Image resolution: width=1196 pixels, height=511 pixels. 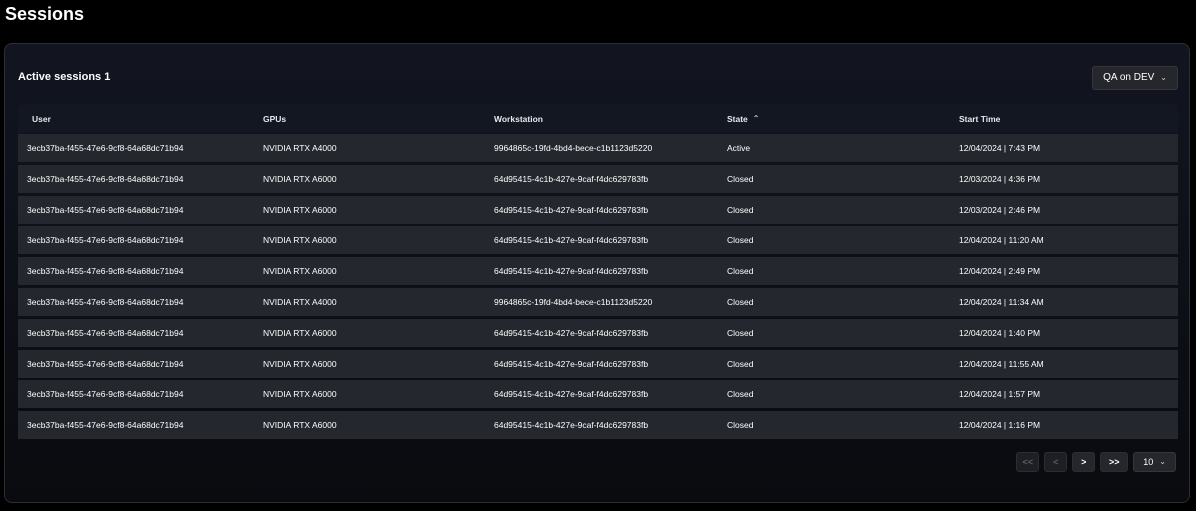 What do you see at coordinates (140, 119) in the screenshot?
I see `column-header-user: User` at bounding box center [140, 119].